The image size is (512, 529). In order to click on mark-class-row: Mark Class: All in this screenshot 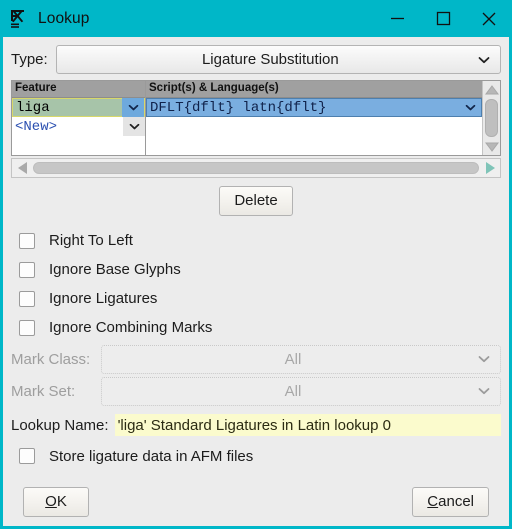, I will do `click(256, 359)`.